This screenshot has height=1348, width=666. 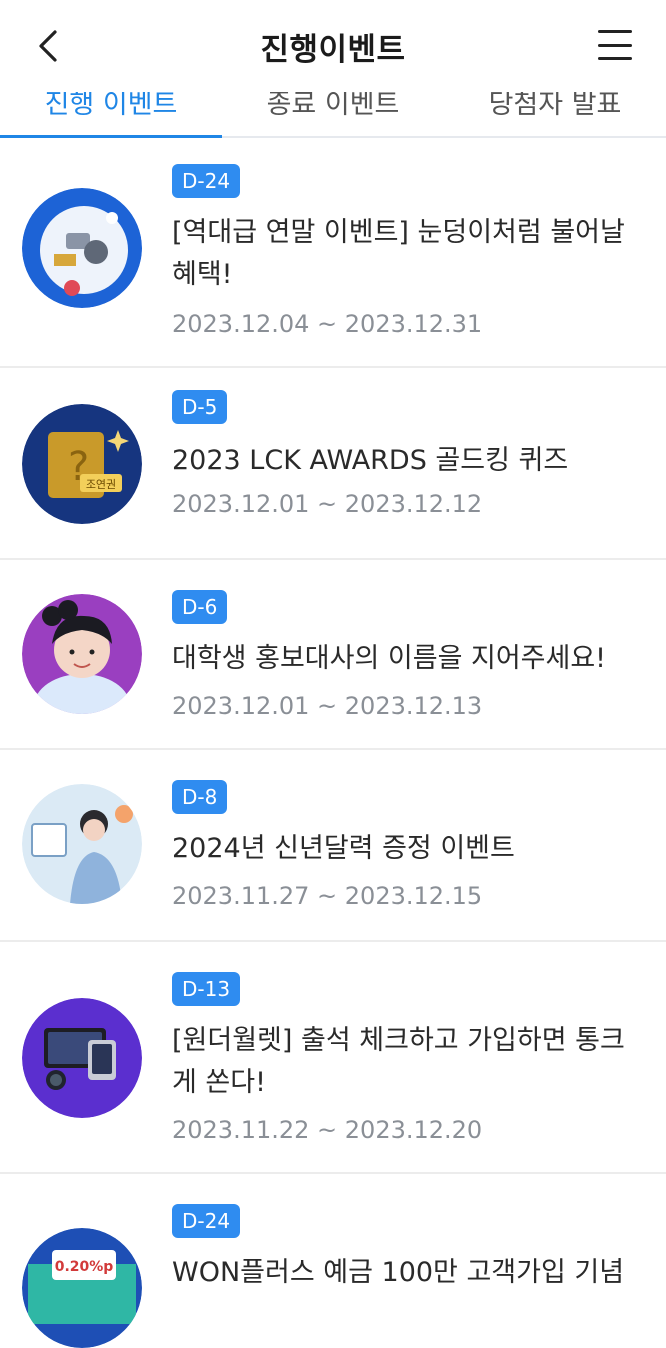 I want to click on event-period: 2023.11.27 ~ 2023.12.15, so click(x=327, y=896).